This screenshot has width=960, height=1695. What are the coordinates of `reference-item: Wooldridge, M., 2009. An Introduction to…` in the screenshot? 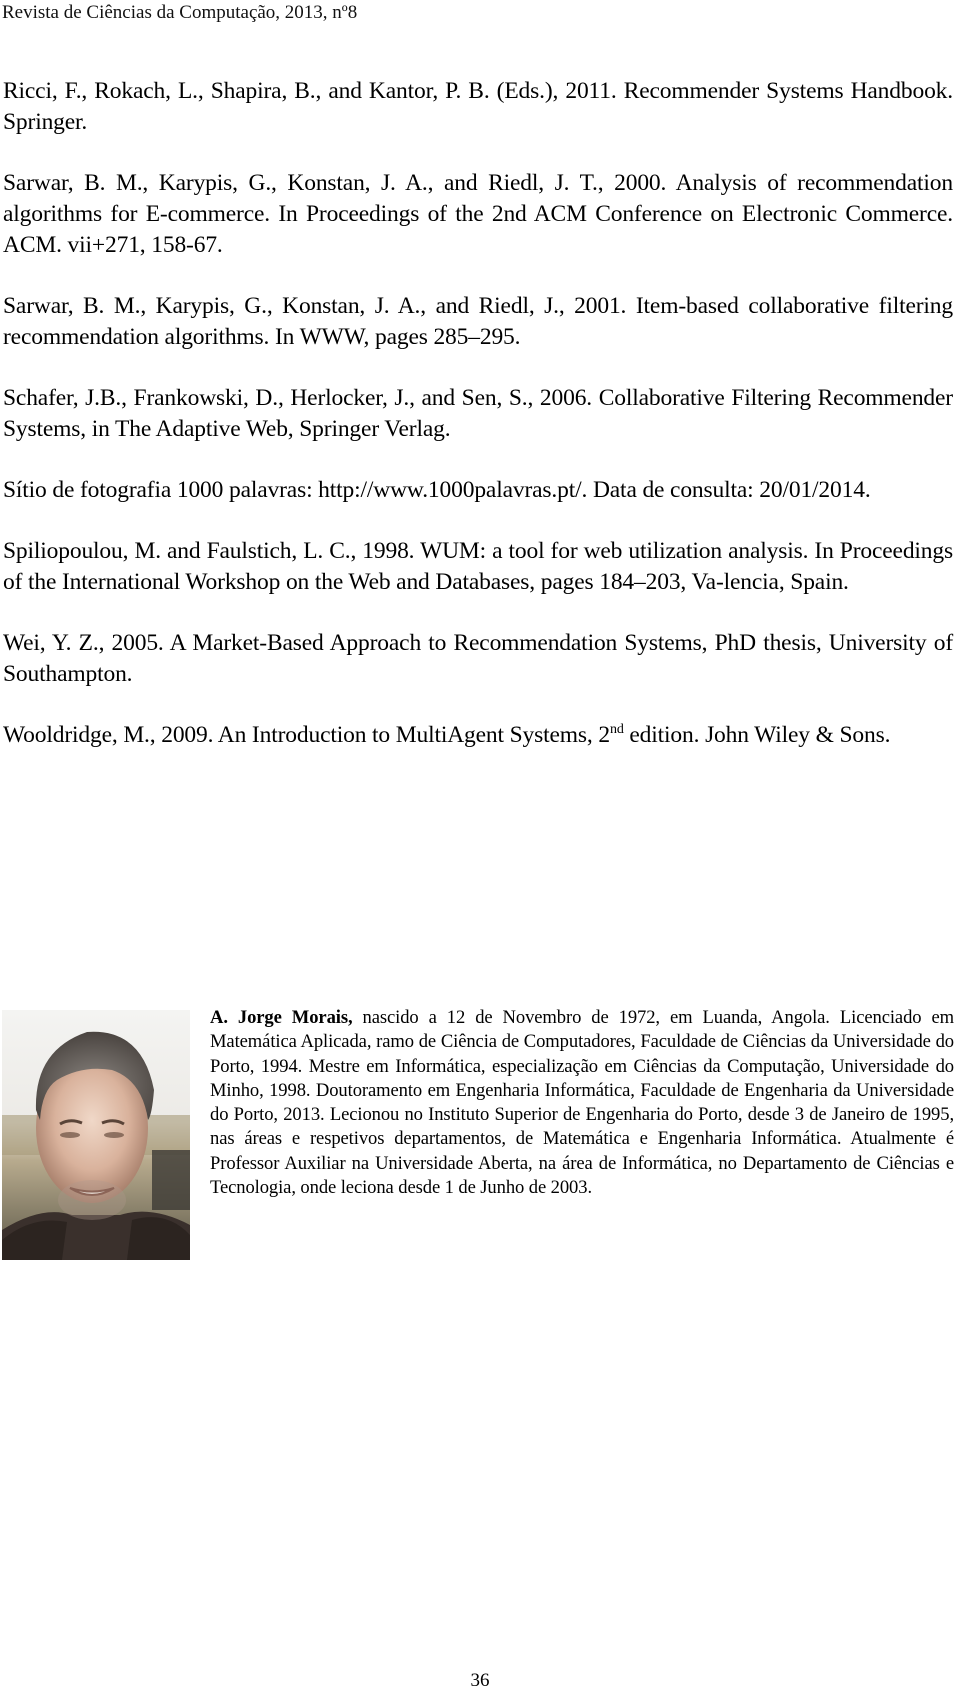 It's located at (478, 735).